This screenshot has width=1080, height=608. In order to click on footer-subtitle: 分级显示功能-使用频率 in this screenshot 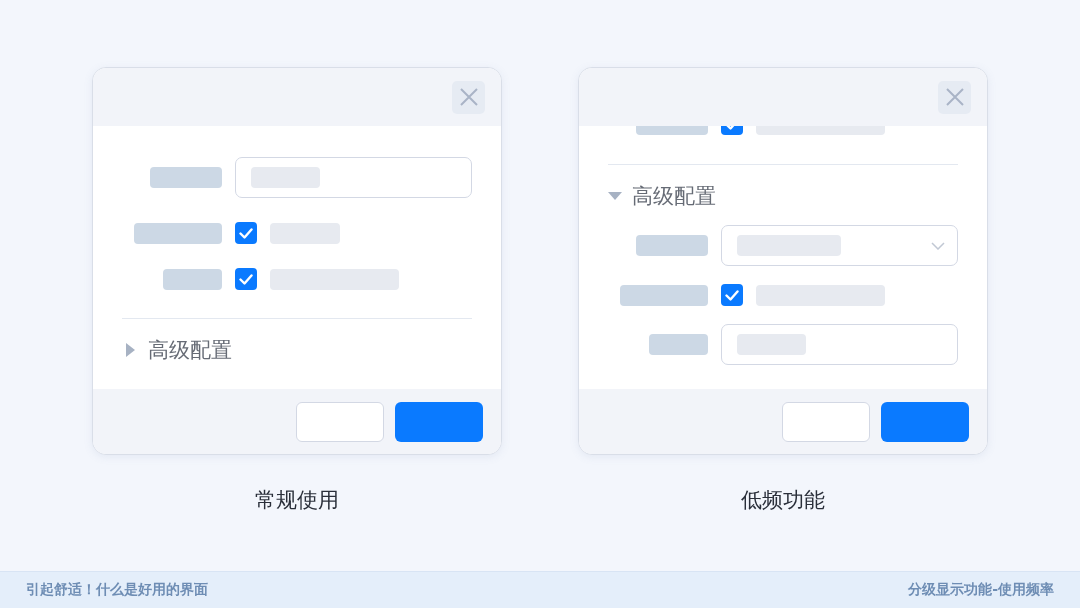, I will do `click(981, 590)`.